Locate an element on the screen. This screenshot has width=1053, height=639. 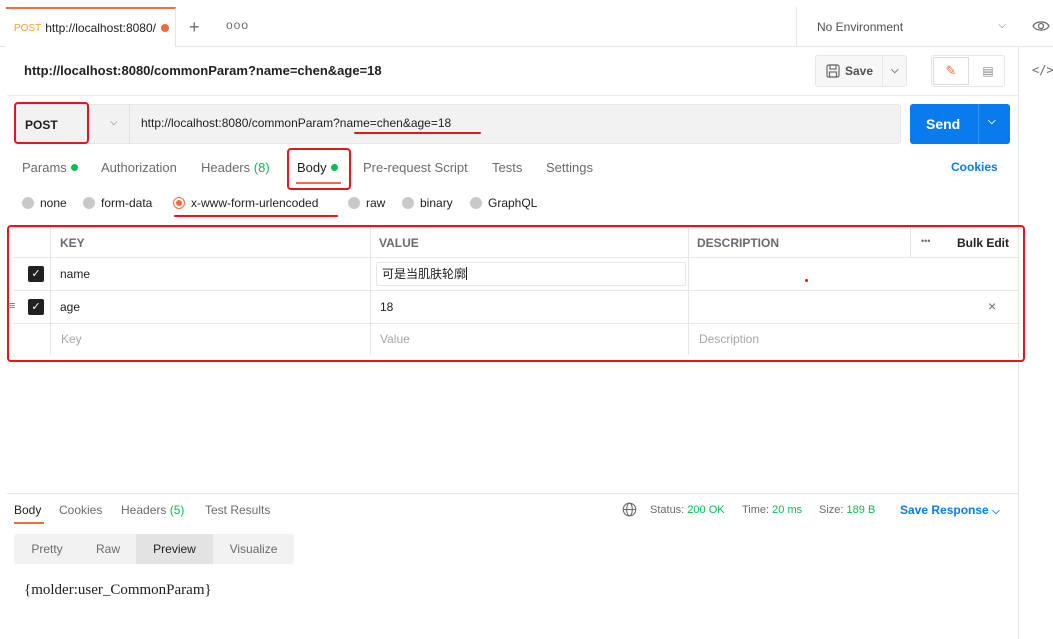
response-tab-headers: Headers (5) is located at coordinates (152, 510).